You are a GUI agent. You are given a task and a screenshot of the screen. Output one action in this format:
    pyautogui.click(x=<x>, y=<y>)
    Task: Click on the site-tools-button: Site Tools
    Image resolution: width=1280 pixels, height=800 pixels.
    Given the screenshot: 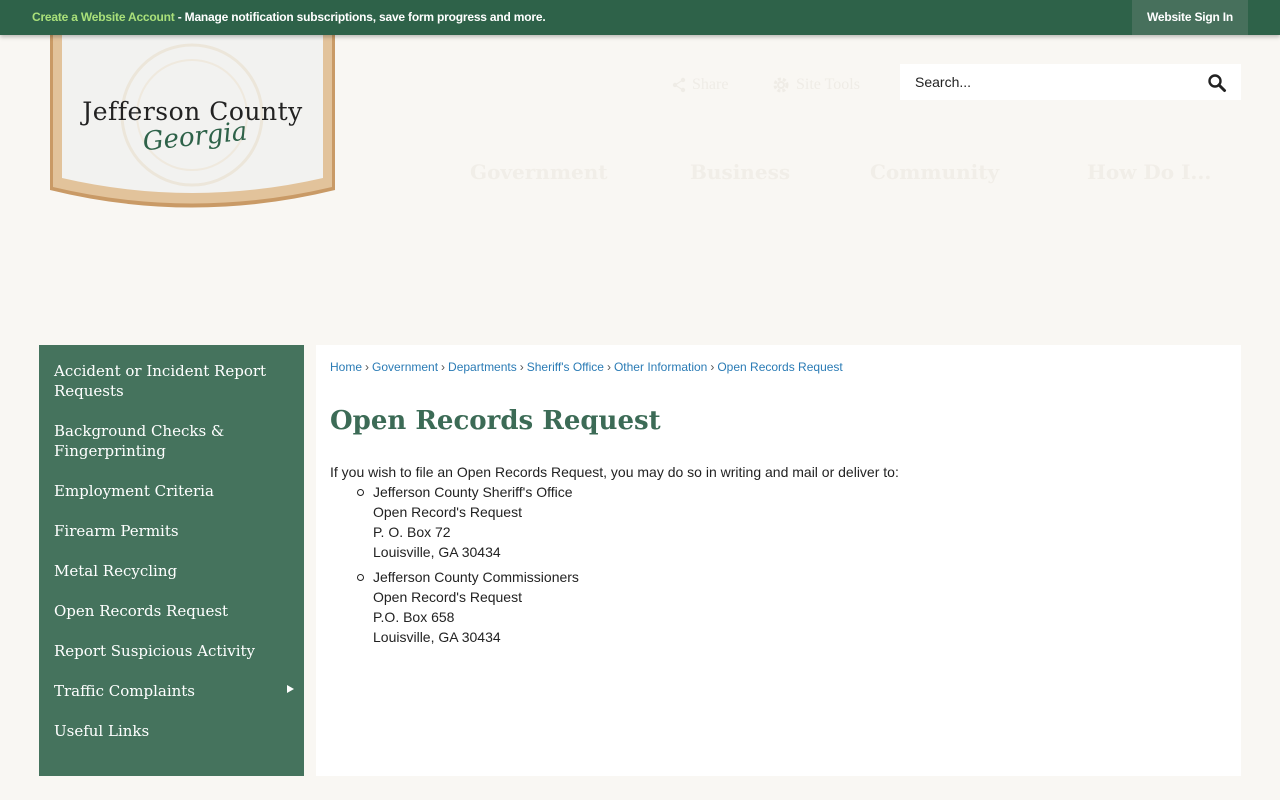 What is the action you would take?
    pyautogui.click(x=816, y=85)
    